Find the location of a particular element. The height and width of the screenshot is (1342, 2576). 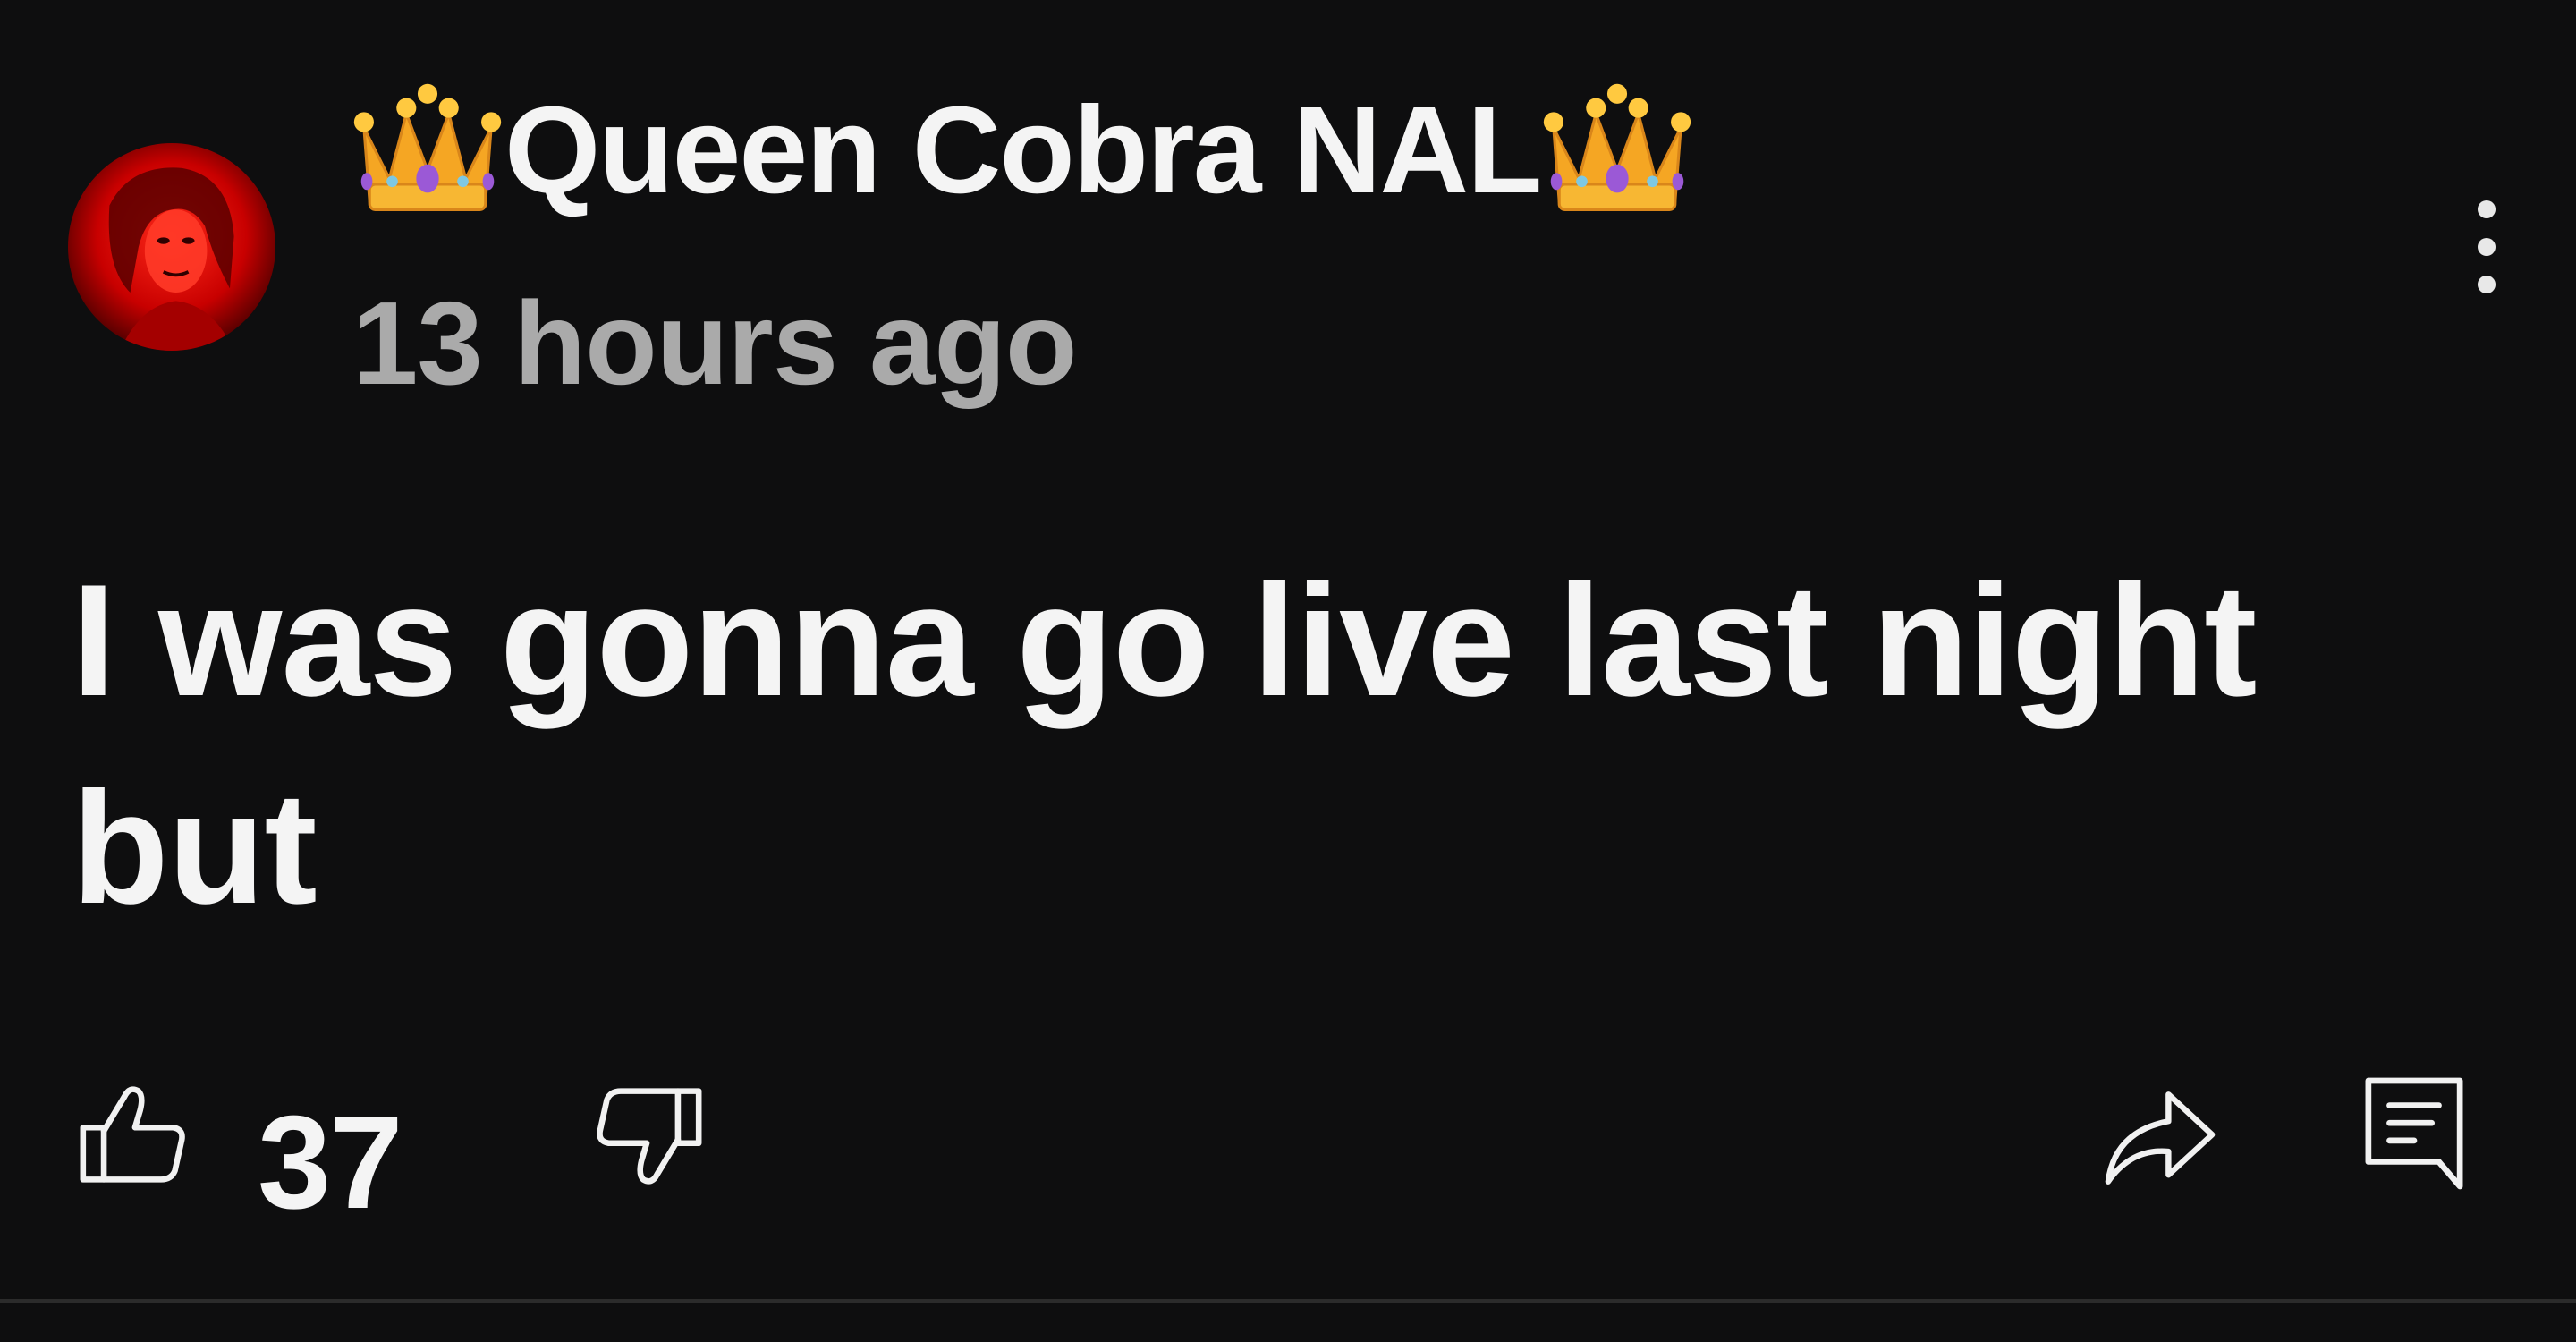

thumbs-down-icon is located at coordinates (648, 1136).